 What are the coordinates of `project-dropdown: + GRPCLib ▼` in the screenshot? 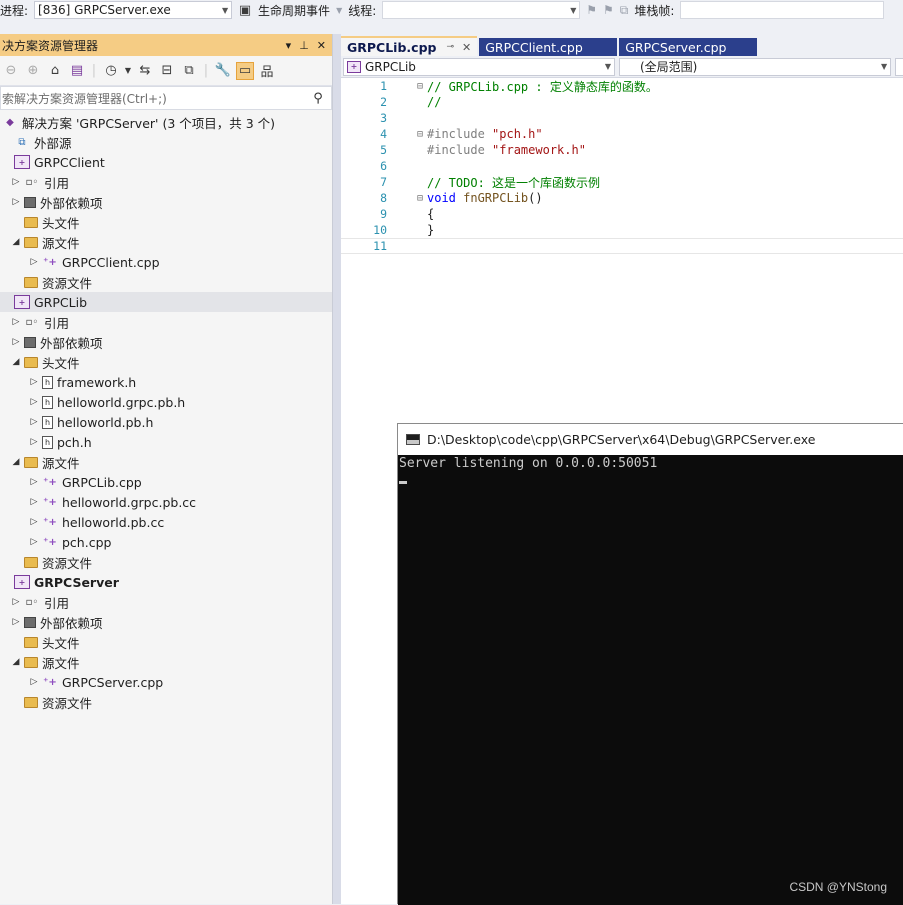 It's located at (479, 66).